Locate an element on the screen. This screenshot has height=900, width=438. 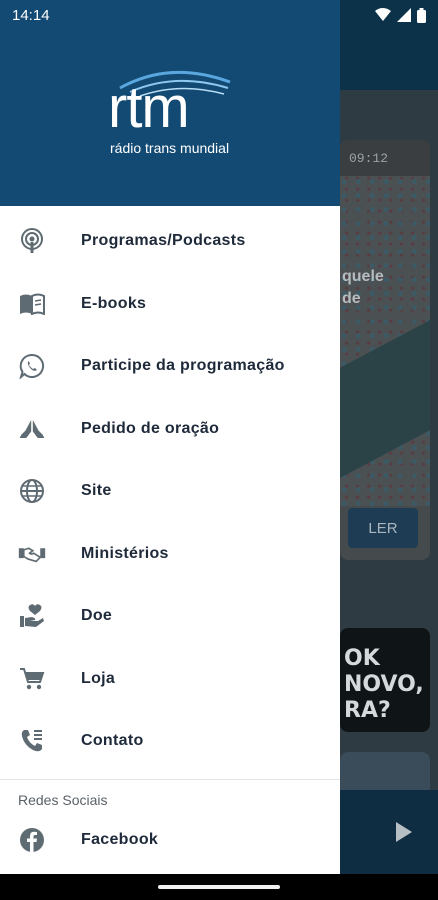
menu-label: Pedido de oração is located at coordinates (150, 428).